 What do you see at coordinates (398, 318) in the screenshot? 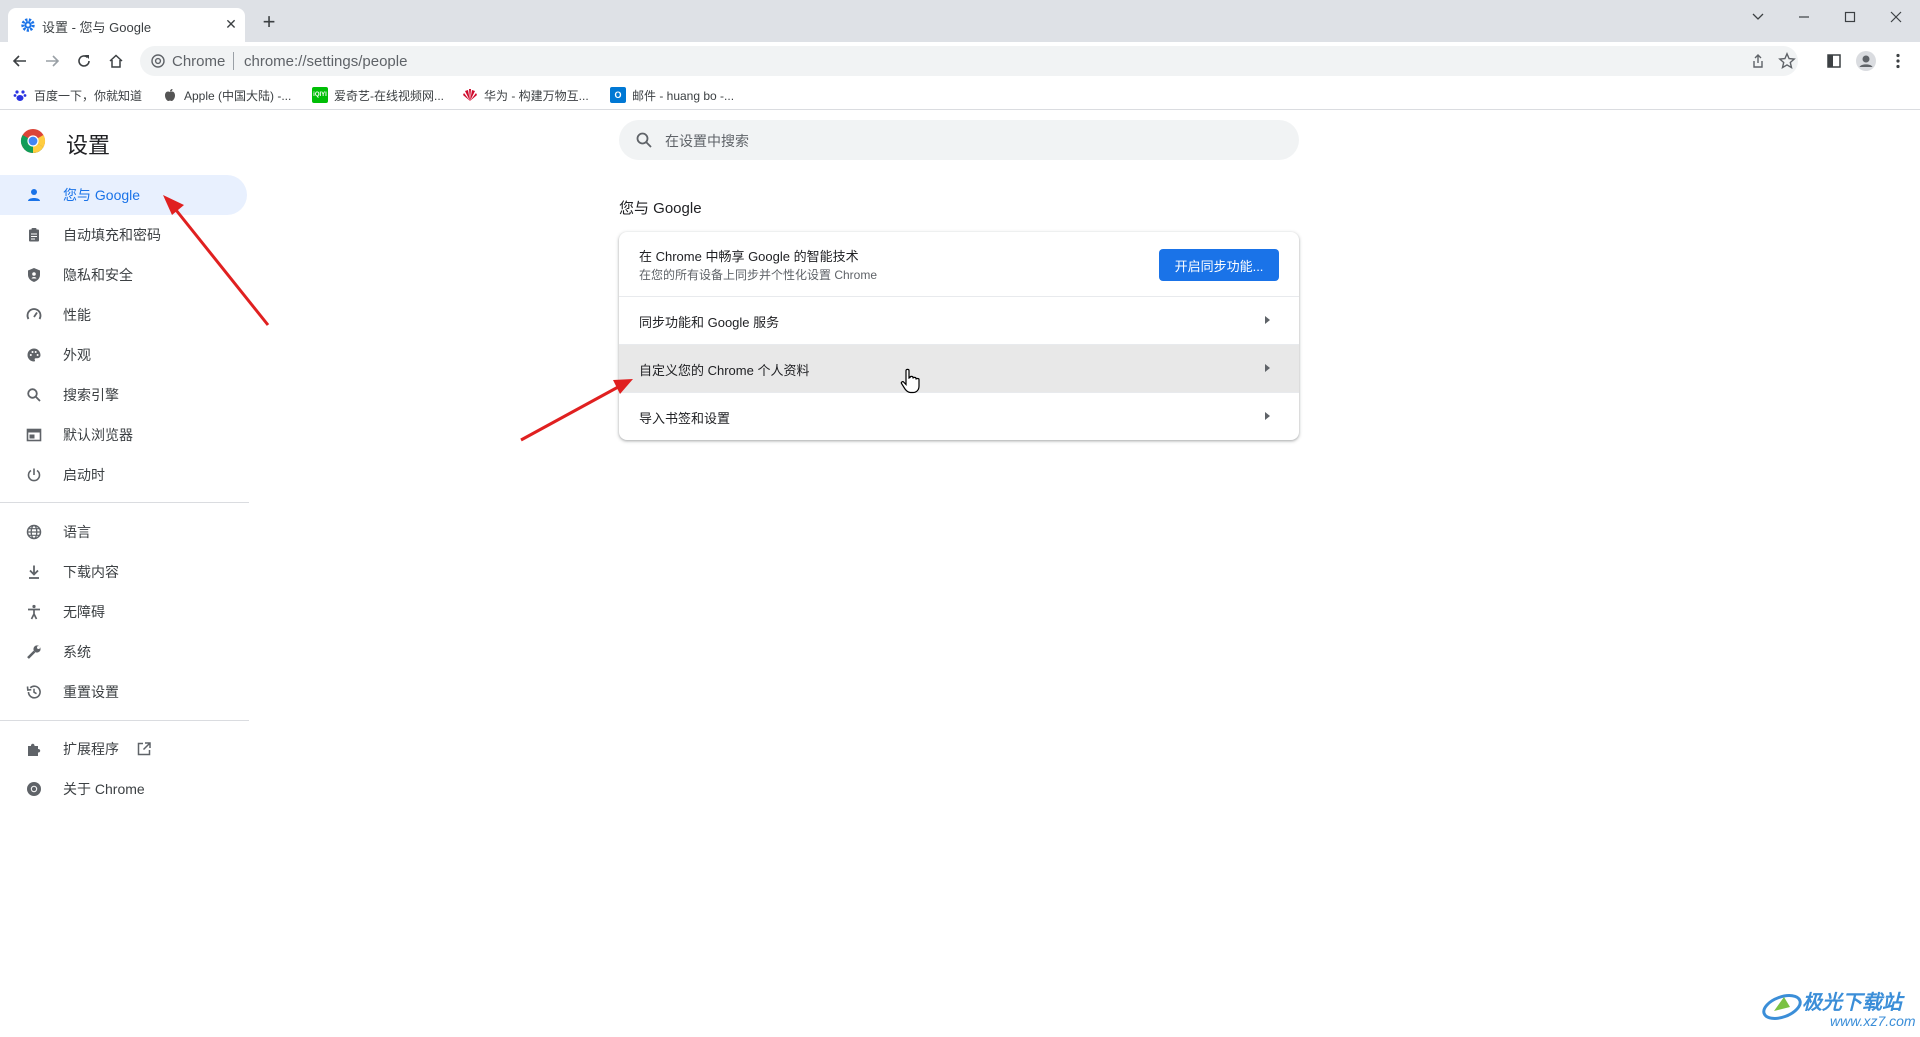
I see `annotation-arrows` at bounding box center [398, 318].